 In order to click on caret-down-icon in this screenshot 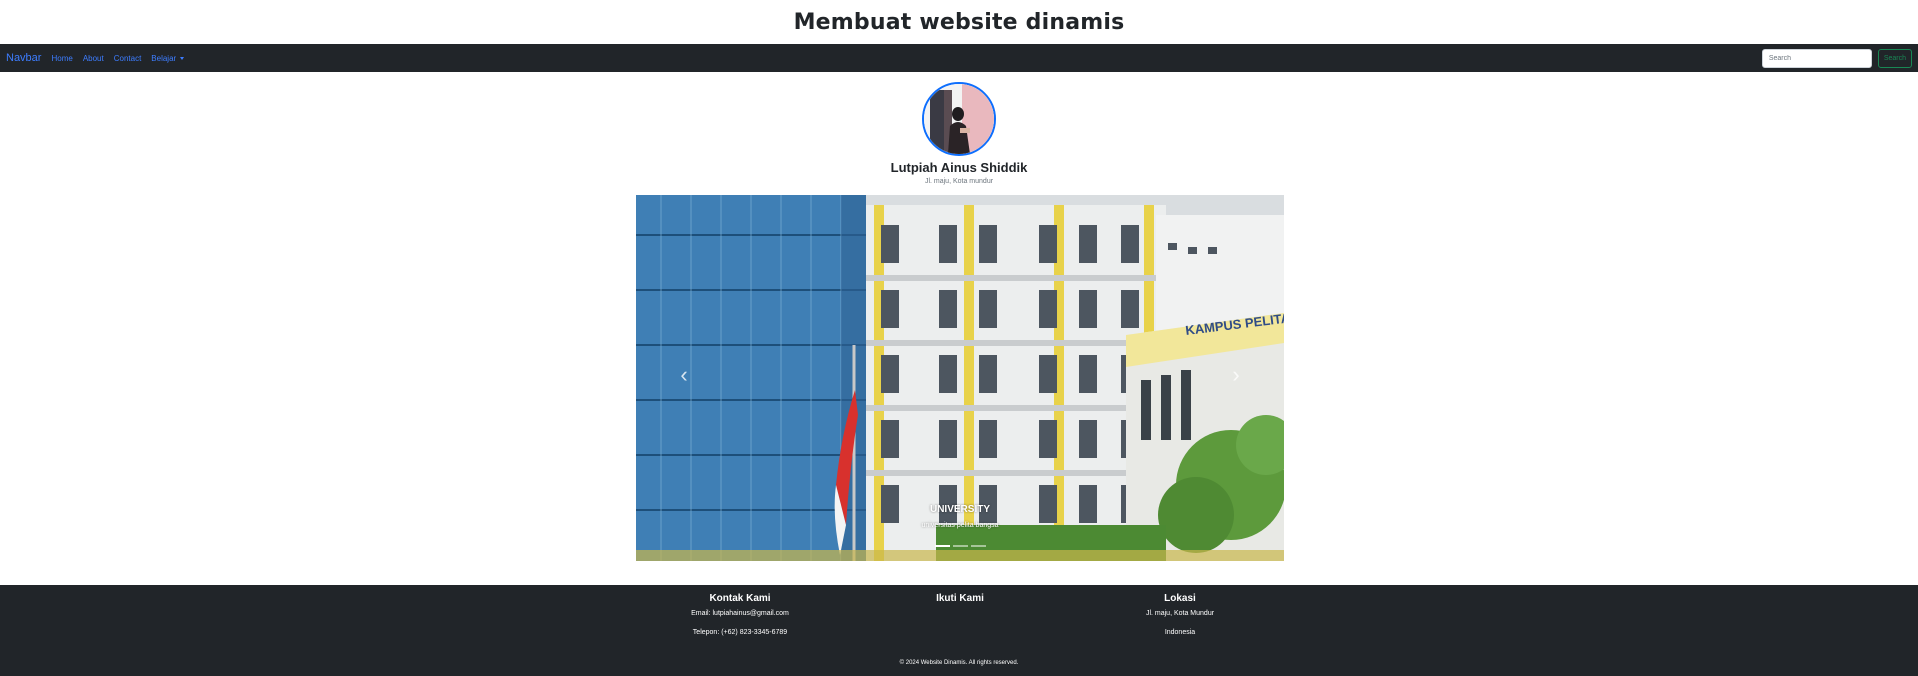, I will do `click(182, 58)`.